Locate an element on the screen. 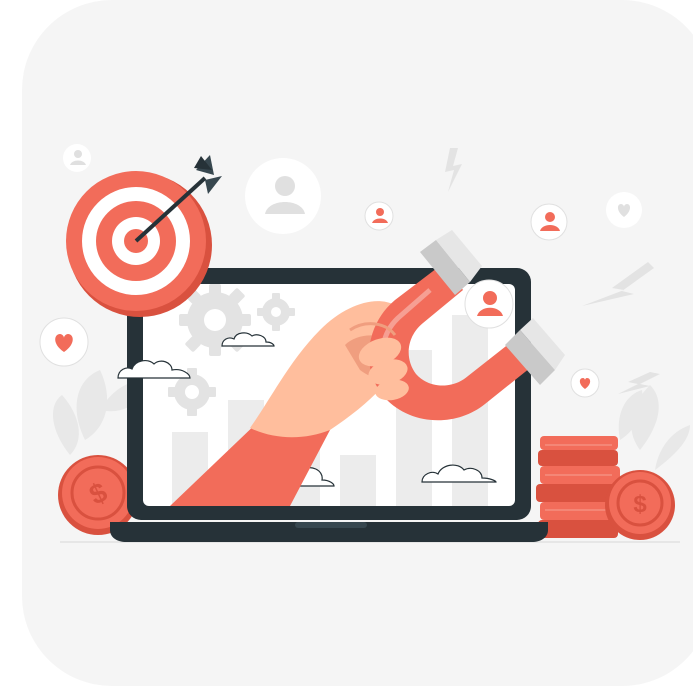 Image resolution: width=693 pixels, height=698 pixels. leaf-icon is located at coordinates (654, 427).